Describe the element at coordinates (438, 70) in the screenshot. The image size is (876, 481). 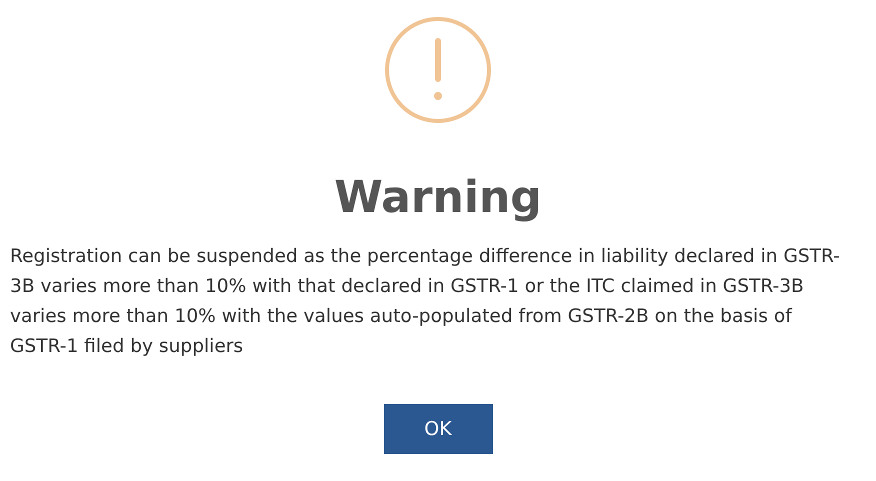
I see `warning-icon` at that location.